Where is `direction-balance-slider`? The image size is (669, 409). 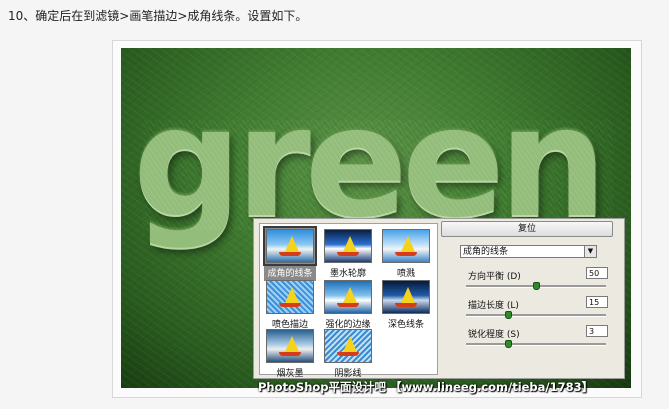 direction-balance-slider is located at coordinates (536, 286).